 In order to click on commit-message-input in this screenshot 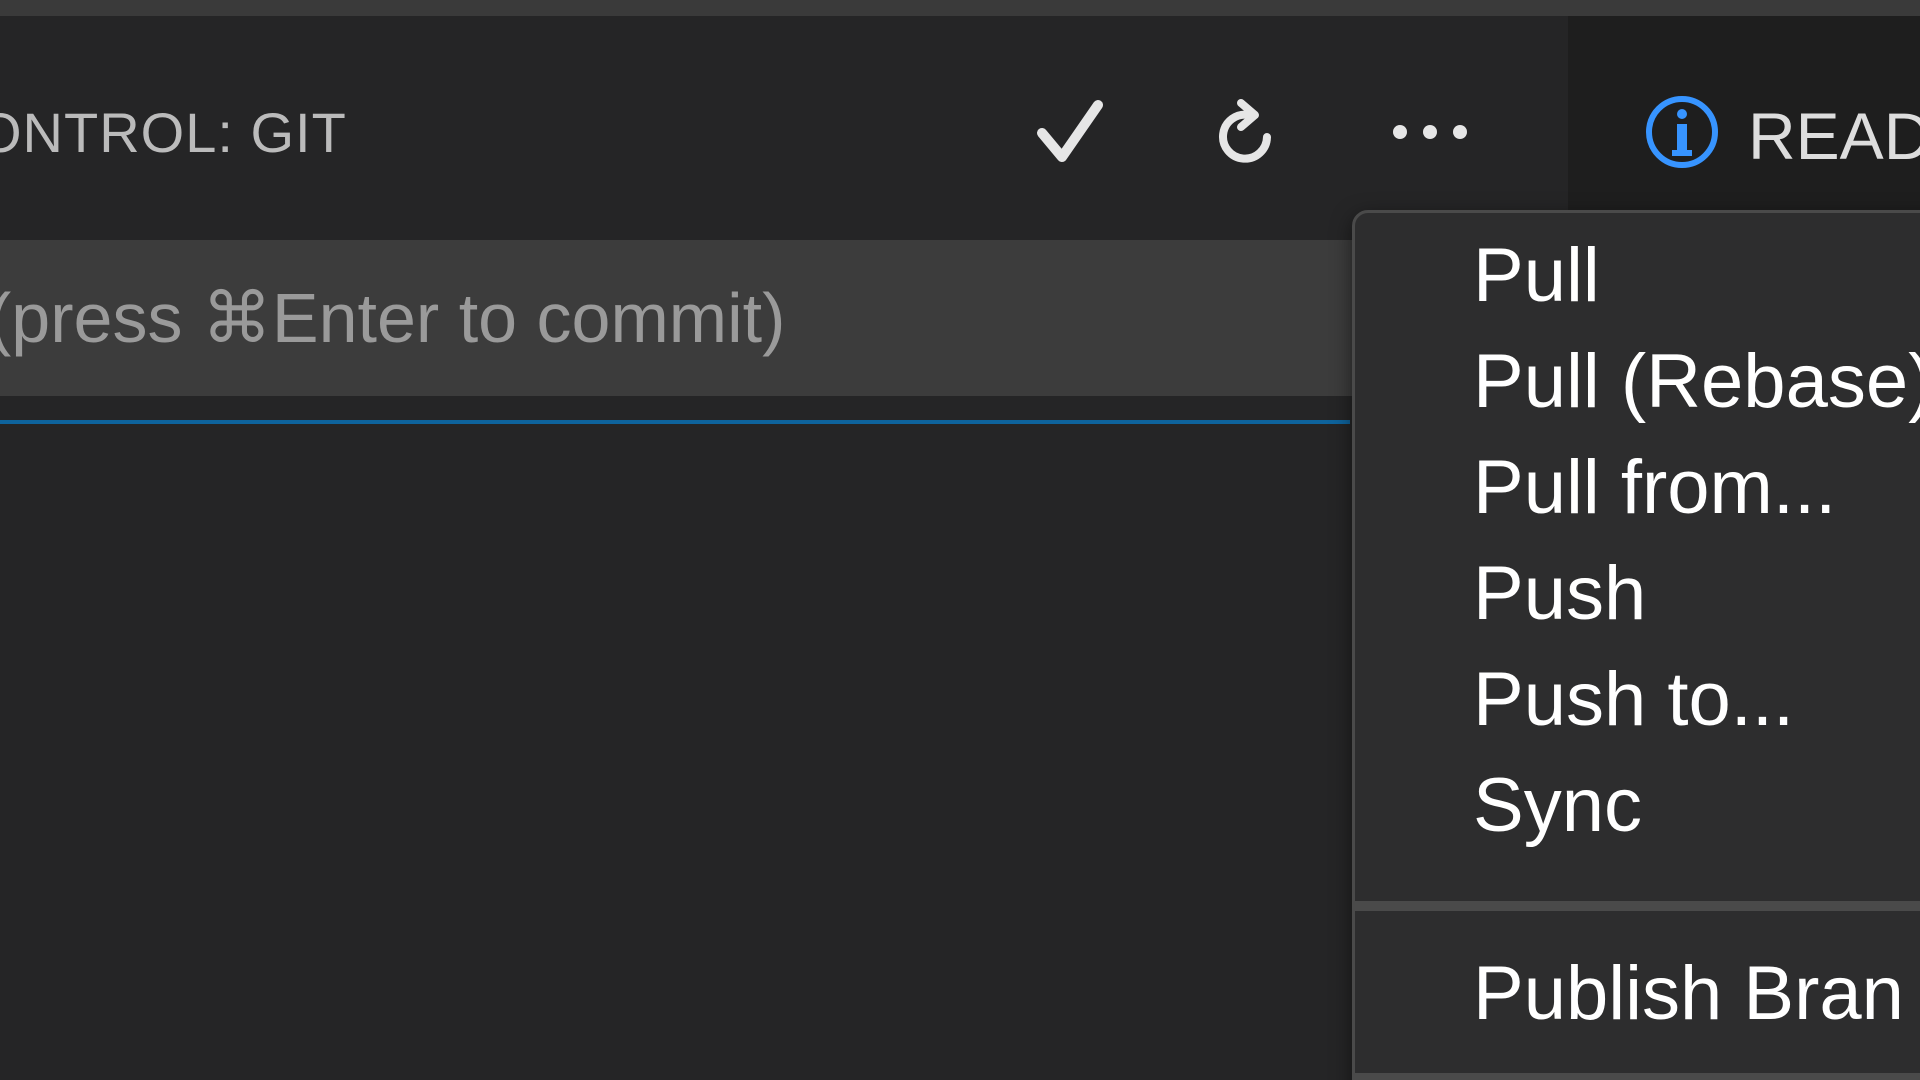, I will do `click(700, 318)`.